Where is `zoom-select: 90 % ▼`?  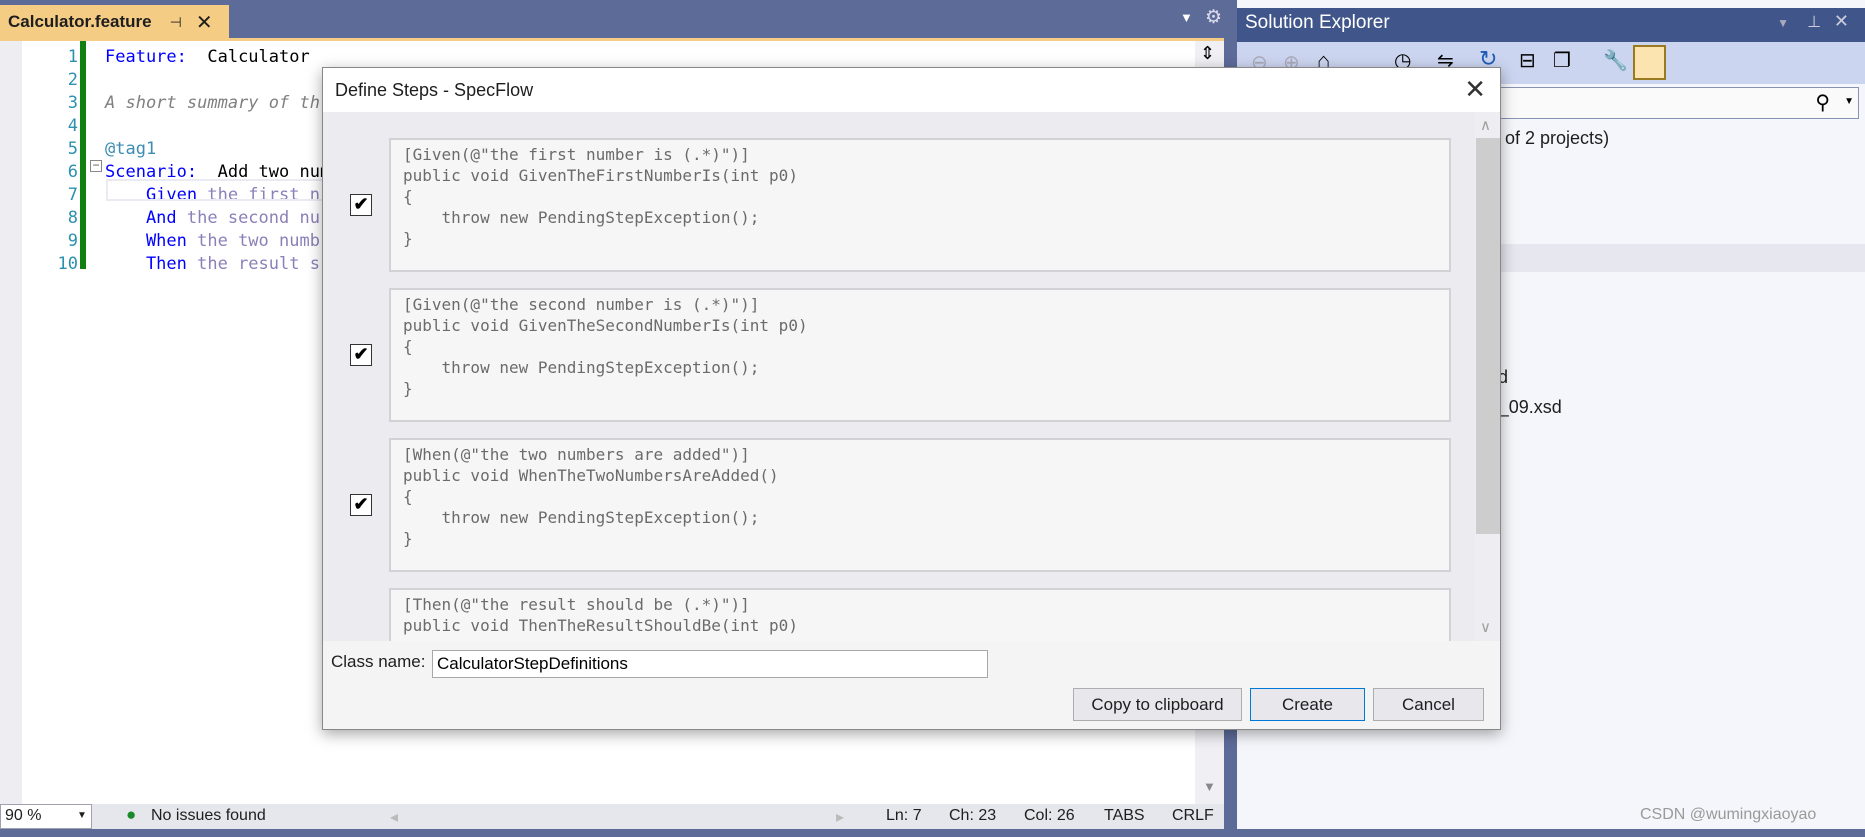
zoom-select: 90 % ▼ is located at coordinates (46, 816).